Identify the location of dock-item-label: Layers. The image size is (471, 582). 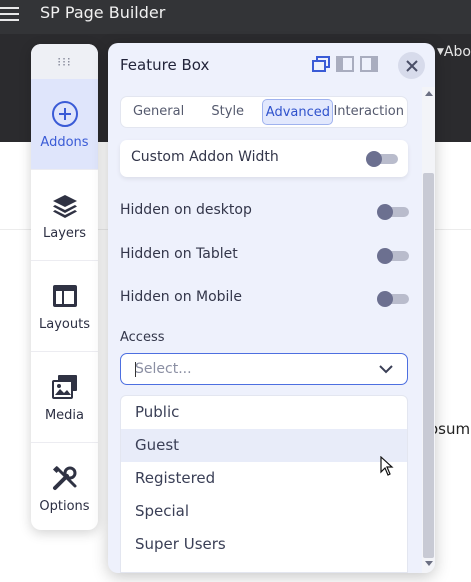
(64, 233).